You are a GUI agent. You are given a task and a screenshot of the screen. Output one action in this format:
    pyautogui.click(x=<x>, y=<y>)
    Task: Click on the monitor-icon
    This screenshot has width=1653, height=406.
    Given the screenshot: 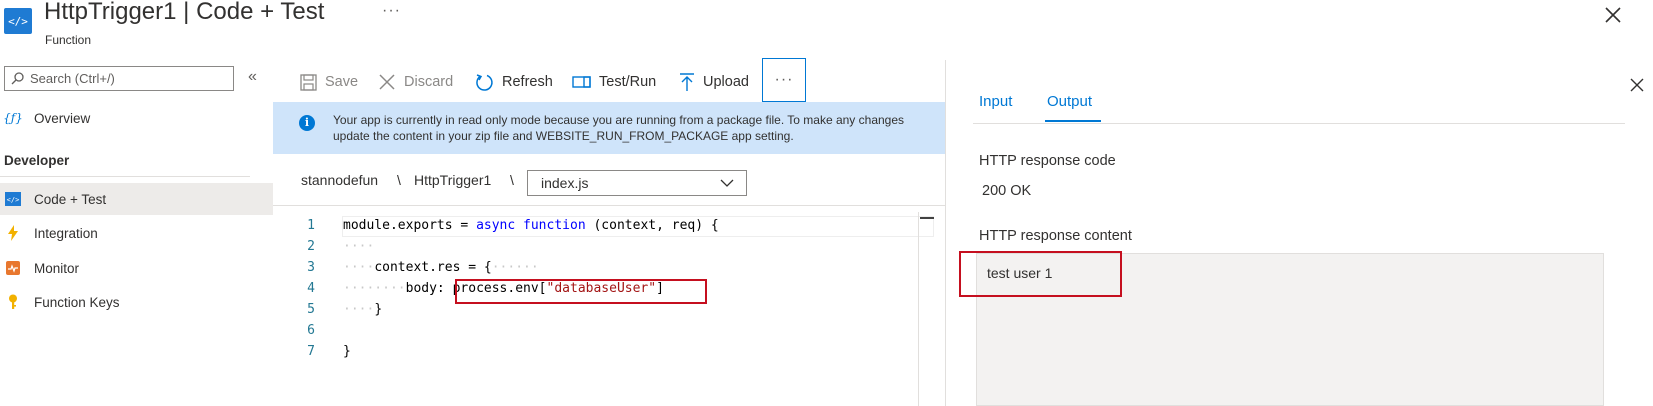 What is the action you would take?
    pyautogui.click(x=13, y=268)
    